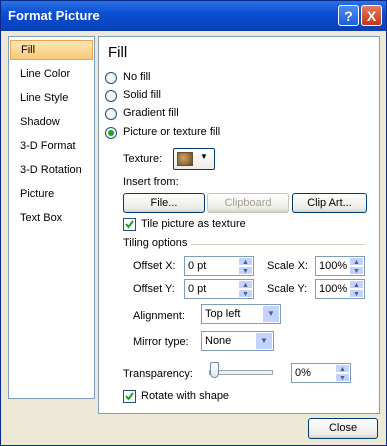 The height and width of the screenshot is (446, 387). Describe the element at coordinates (185, 159) in the screenshot. I see `texture-swatch-icon` at that location.